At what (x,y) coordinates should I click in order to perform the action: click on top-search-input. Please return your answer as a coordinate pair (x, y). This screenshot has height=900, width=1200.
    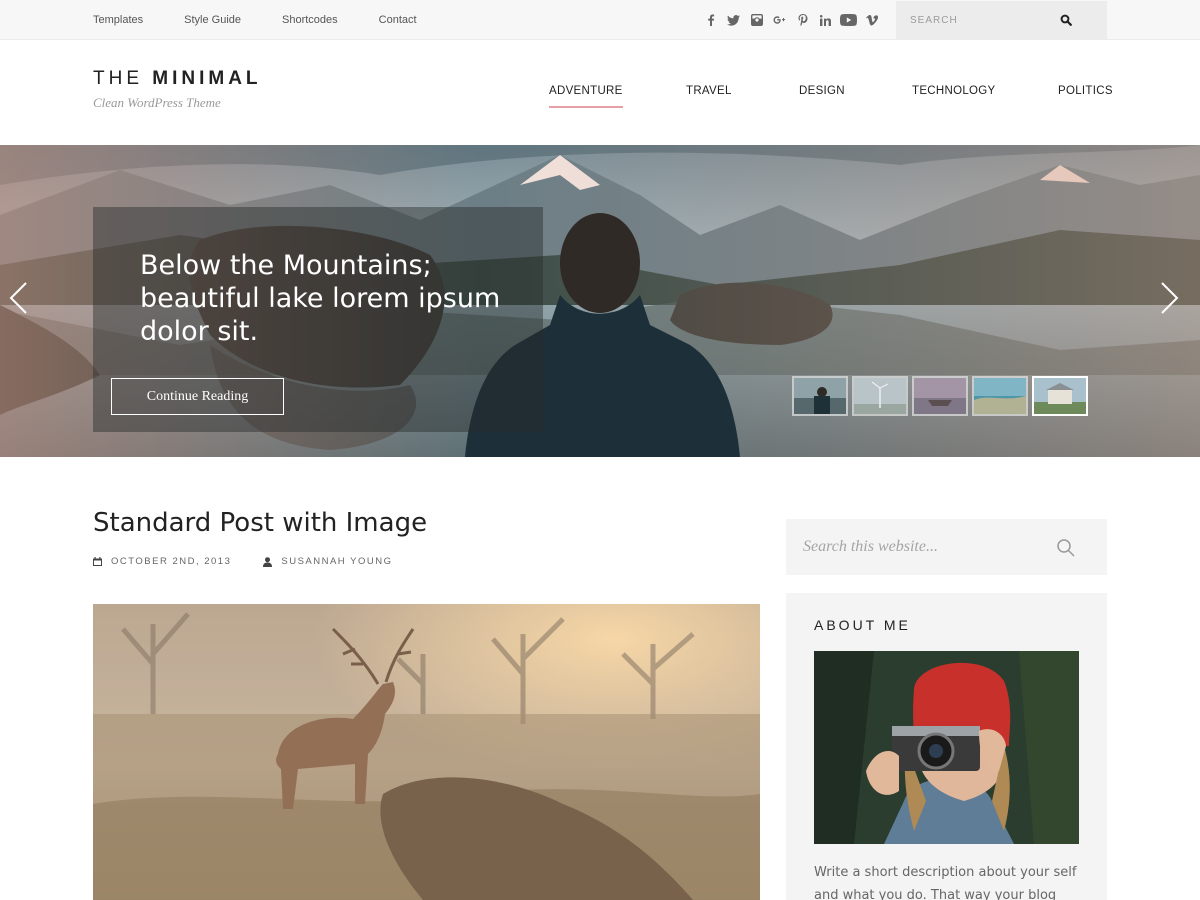
    Looking at the image, I should click on (990, 20).